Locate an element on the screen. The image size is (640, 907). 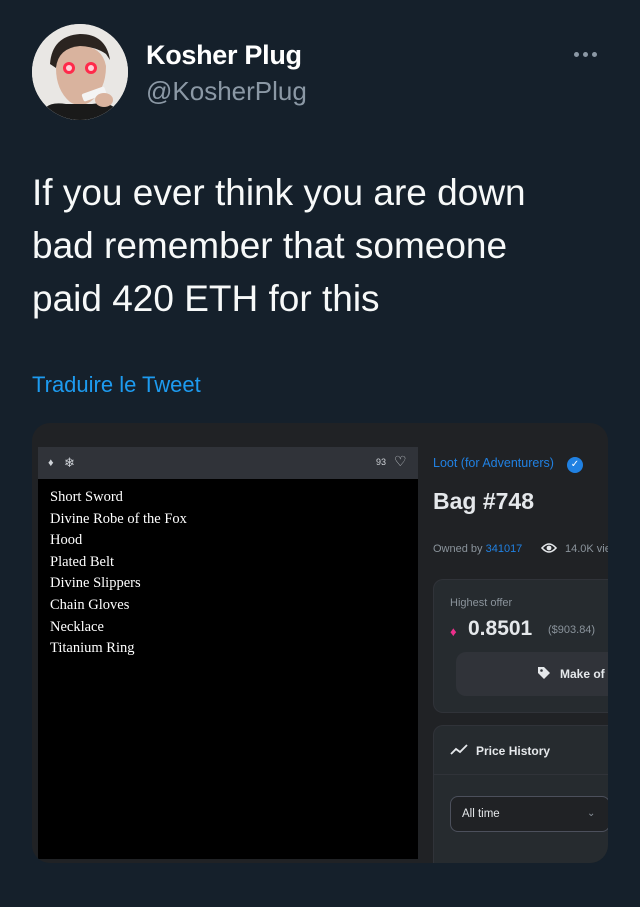
verified-check-icon: ✓ is located at coordinates (575, 465).